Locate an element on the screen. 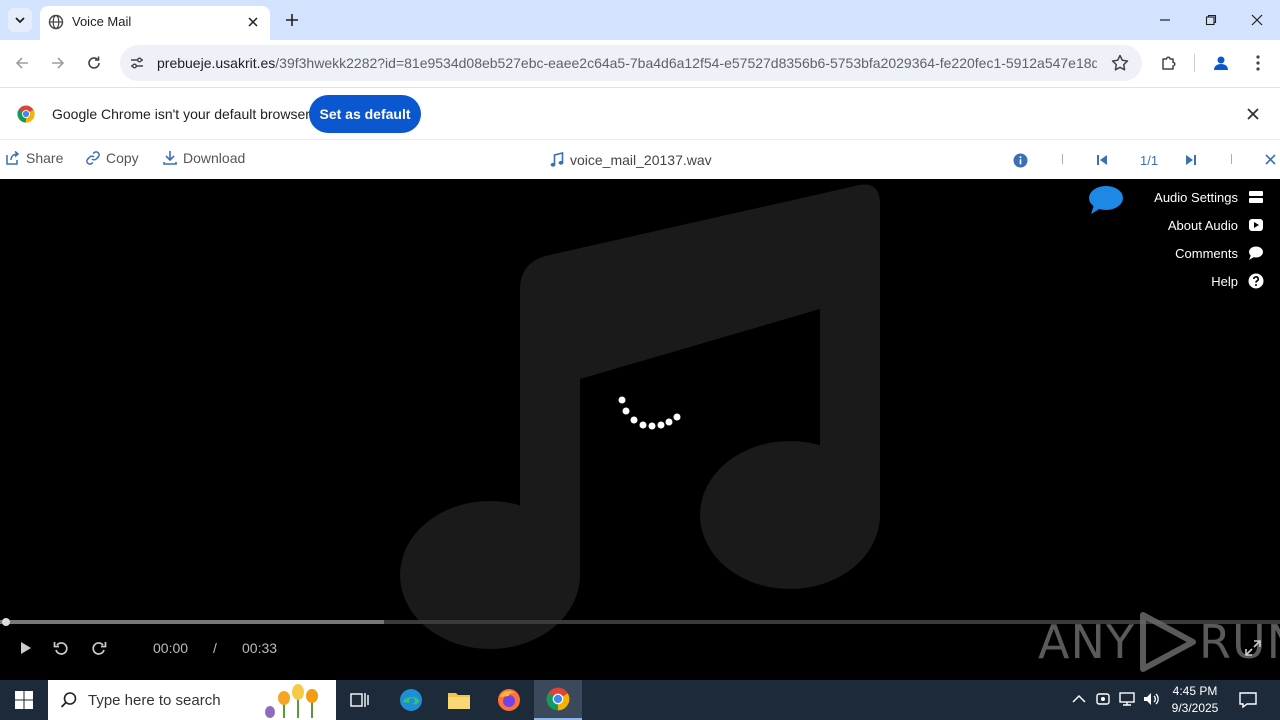 The width and height of the screenshot is (1280, 720). copy-label: Copy is located at coordinates (122, 158).